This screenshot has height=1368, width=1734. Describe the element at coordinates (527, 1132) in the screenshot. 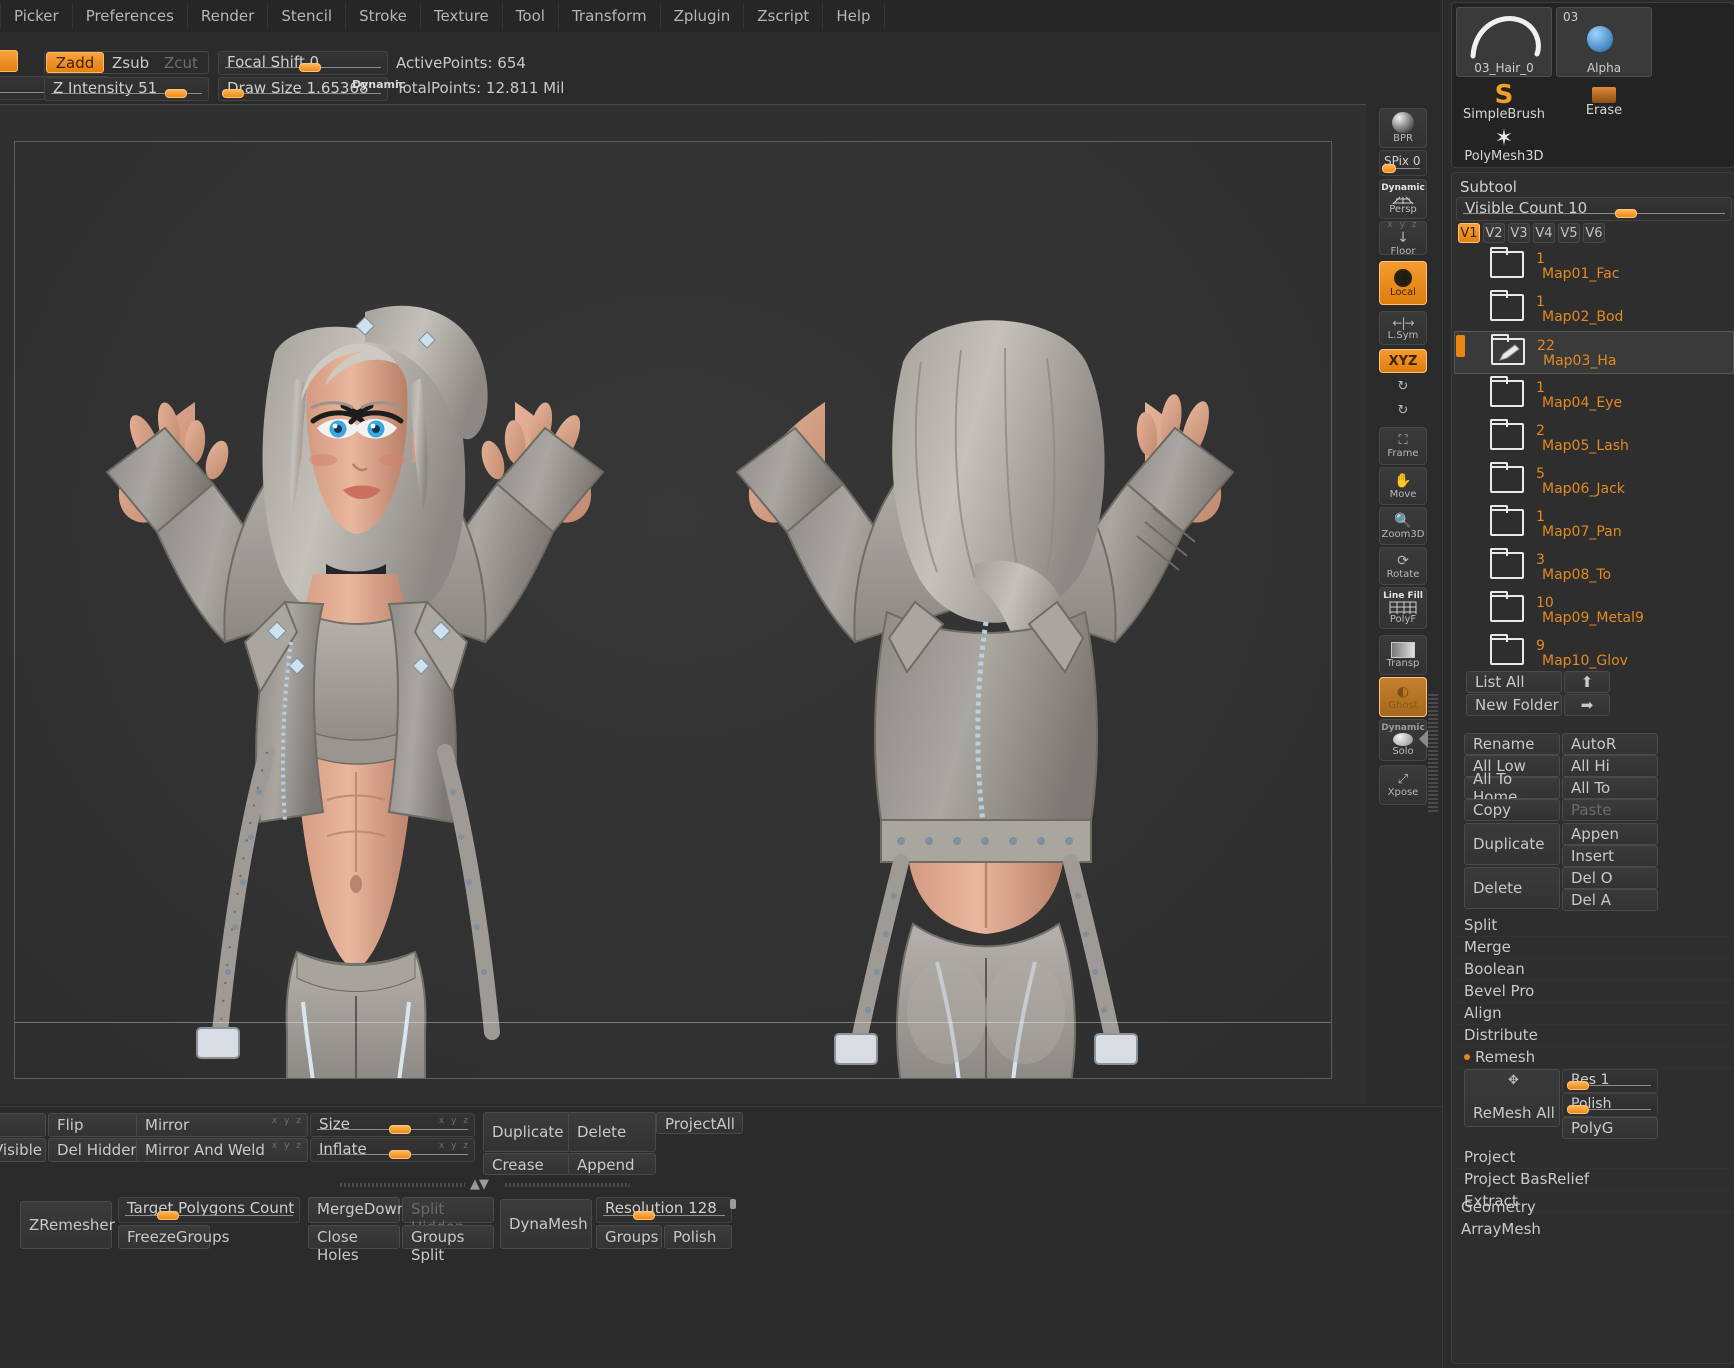

I see `bottom-duplicate-button: Duplicate` at that location.